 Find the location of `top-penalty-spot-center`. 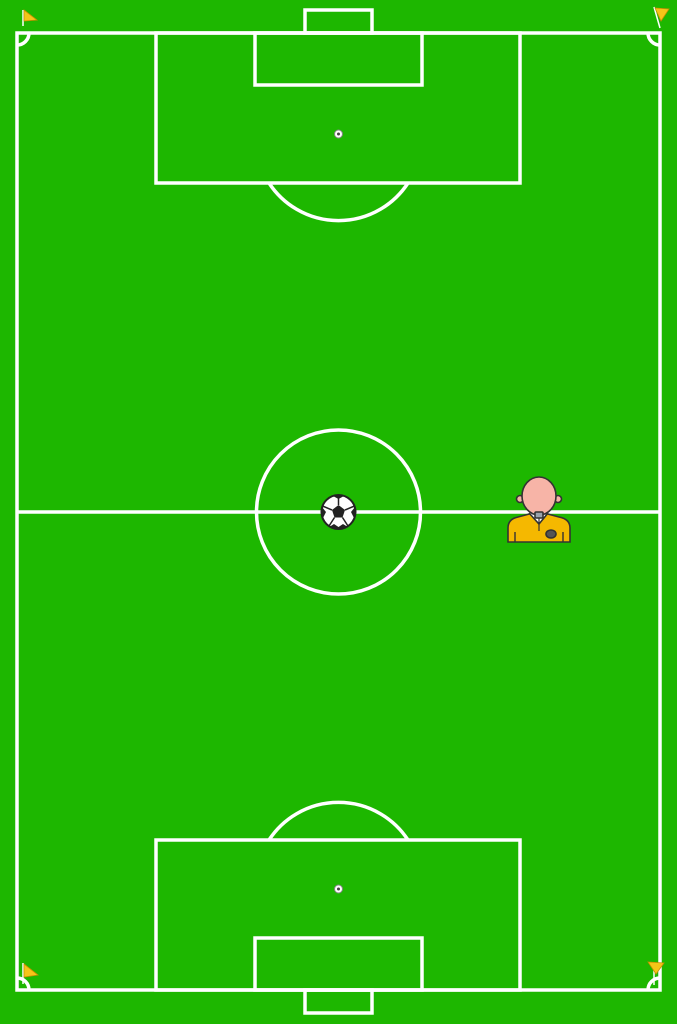

top-penalty-spot-center is located at coordinates (338, 134).